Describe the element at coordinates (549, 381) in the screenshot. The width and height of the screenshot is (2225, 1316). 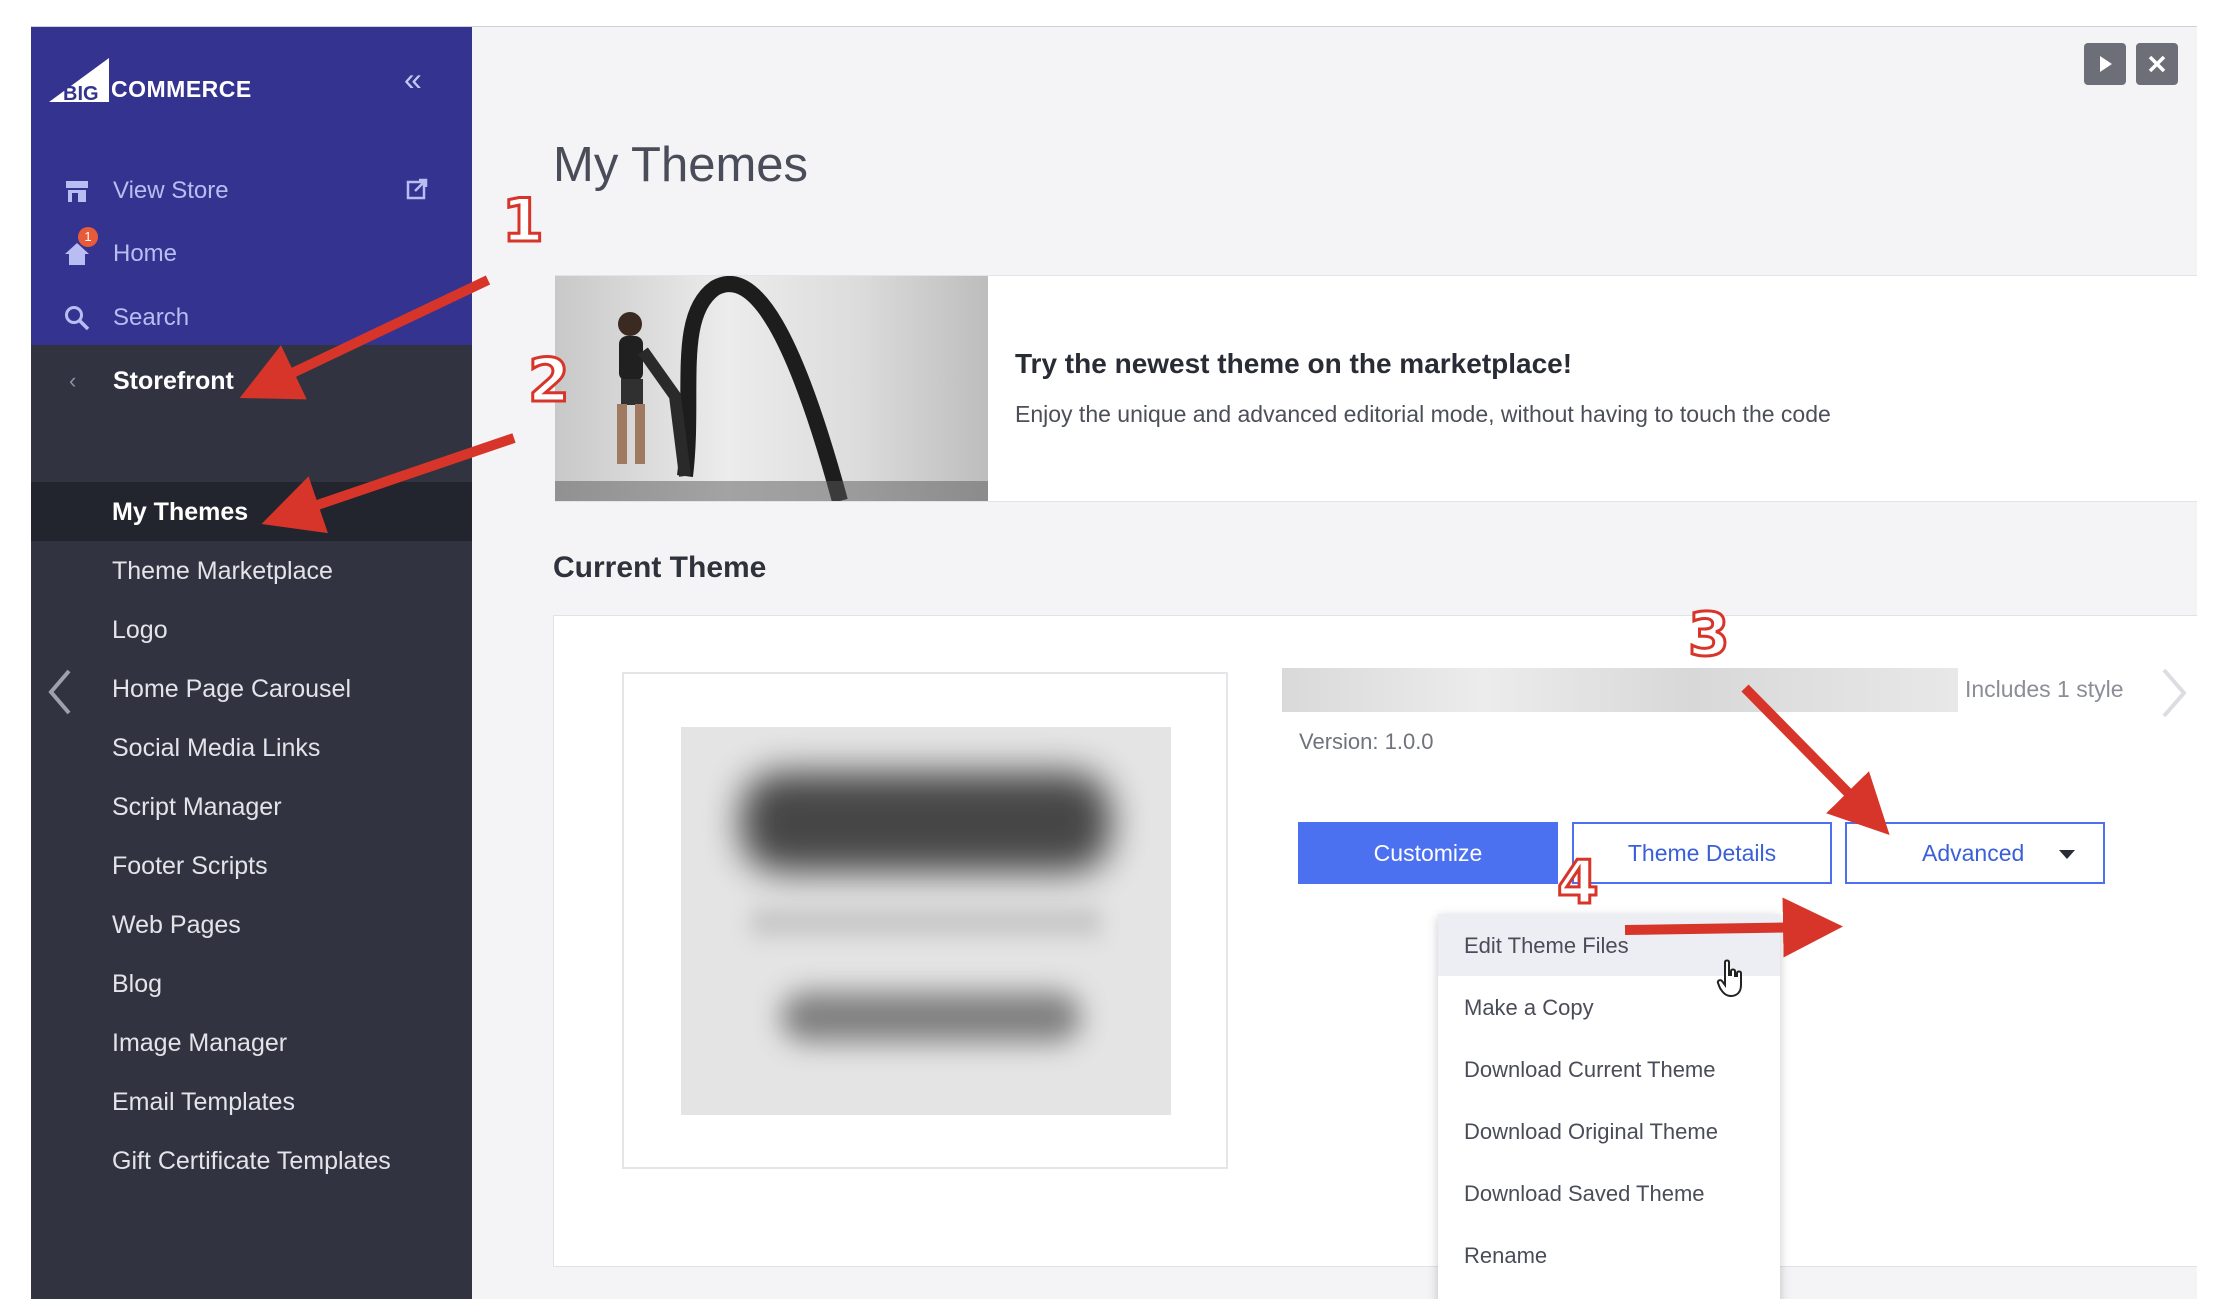
I see `annotation-number-2: 2` at that location.